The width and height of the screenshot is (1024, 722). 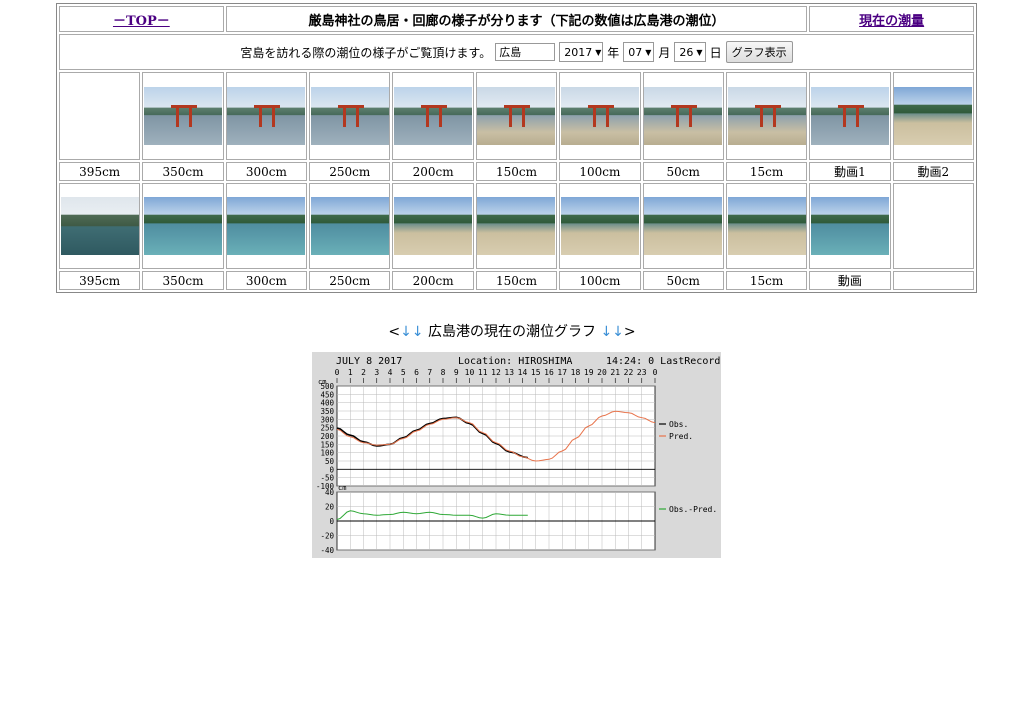 I want to click on hour-tick-label: 2, so click(x=363, y=372).